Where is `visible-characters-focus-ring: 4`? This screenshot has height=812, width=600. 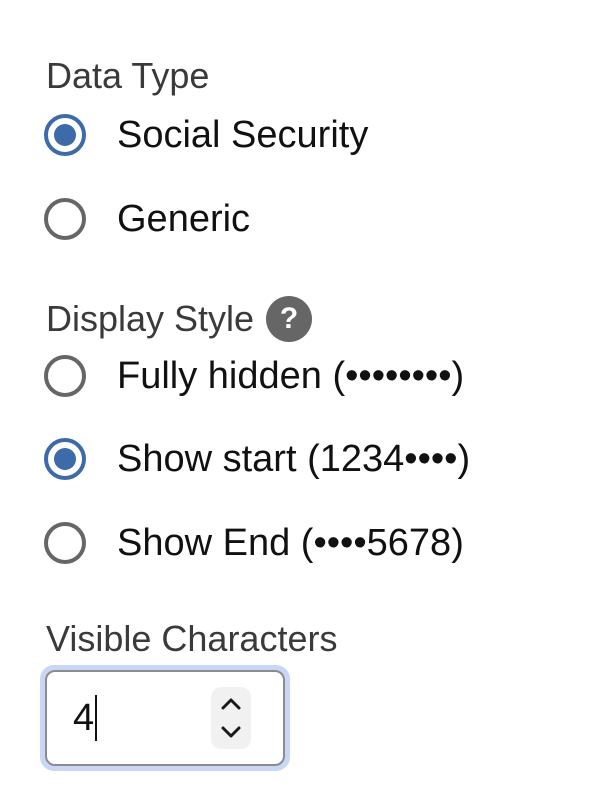 visible-characters-focus-ring: 4 is located at coordinates (165, 718).